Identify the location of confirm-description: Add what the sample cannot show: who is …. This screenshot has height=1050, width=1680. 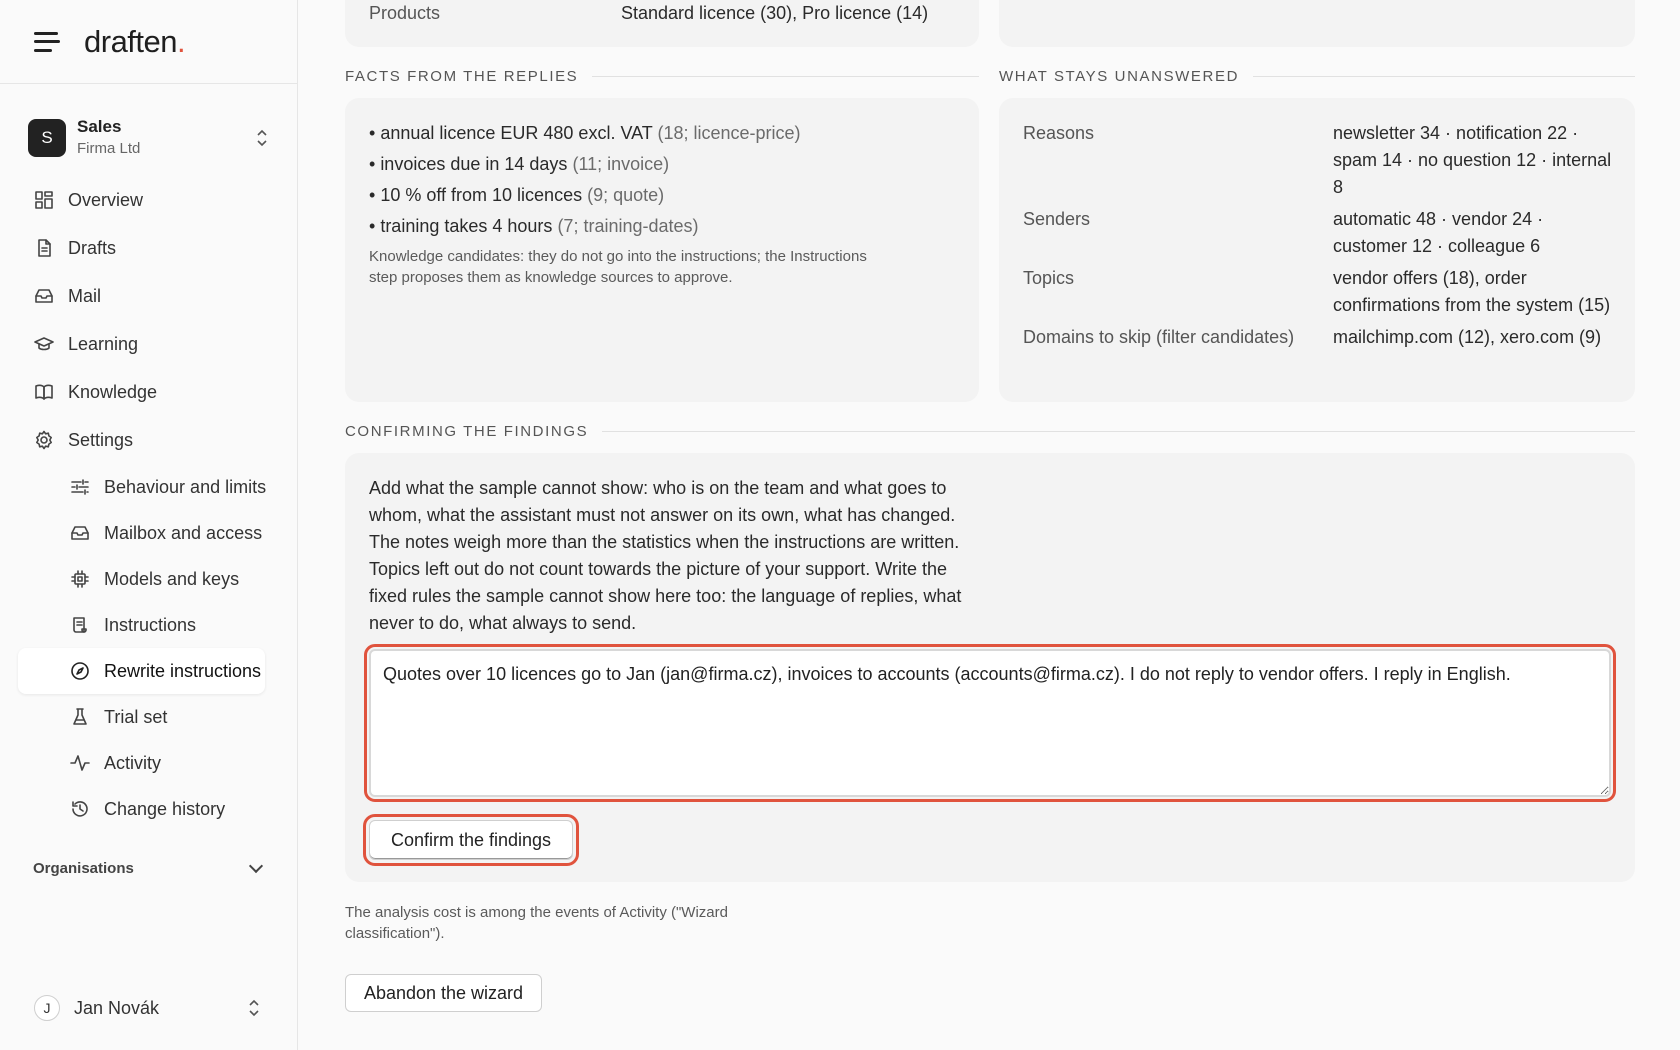
(665, 555).